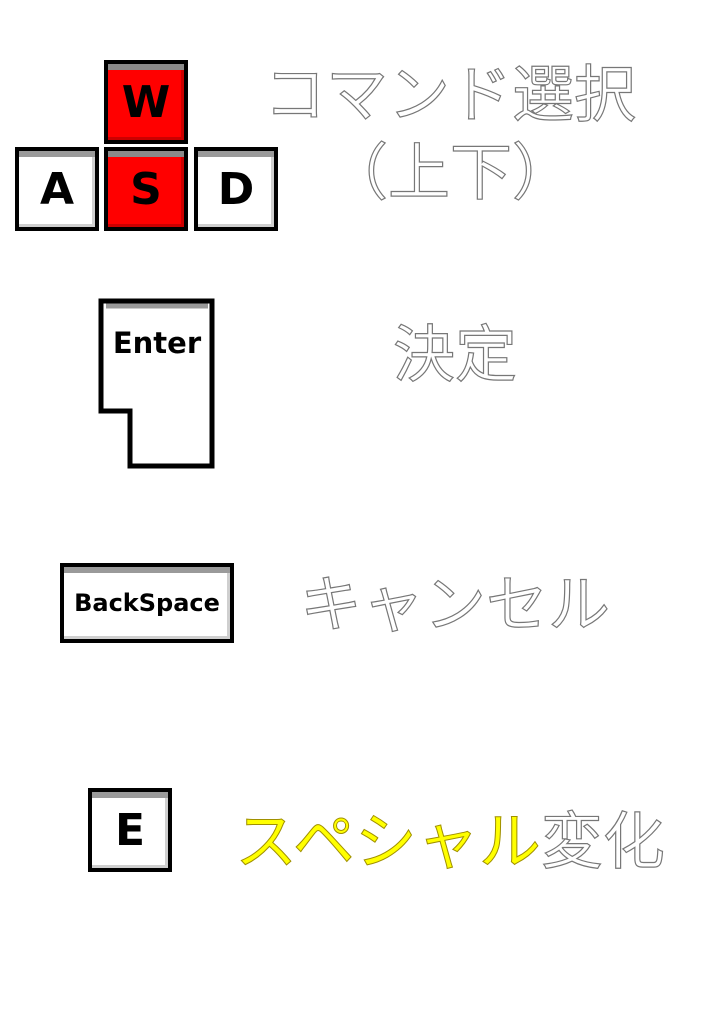  What do you see at coordinates (454, 354) in the screenshot?
I see `confirm-label: 決定` at bounding box center [454, 354].